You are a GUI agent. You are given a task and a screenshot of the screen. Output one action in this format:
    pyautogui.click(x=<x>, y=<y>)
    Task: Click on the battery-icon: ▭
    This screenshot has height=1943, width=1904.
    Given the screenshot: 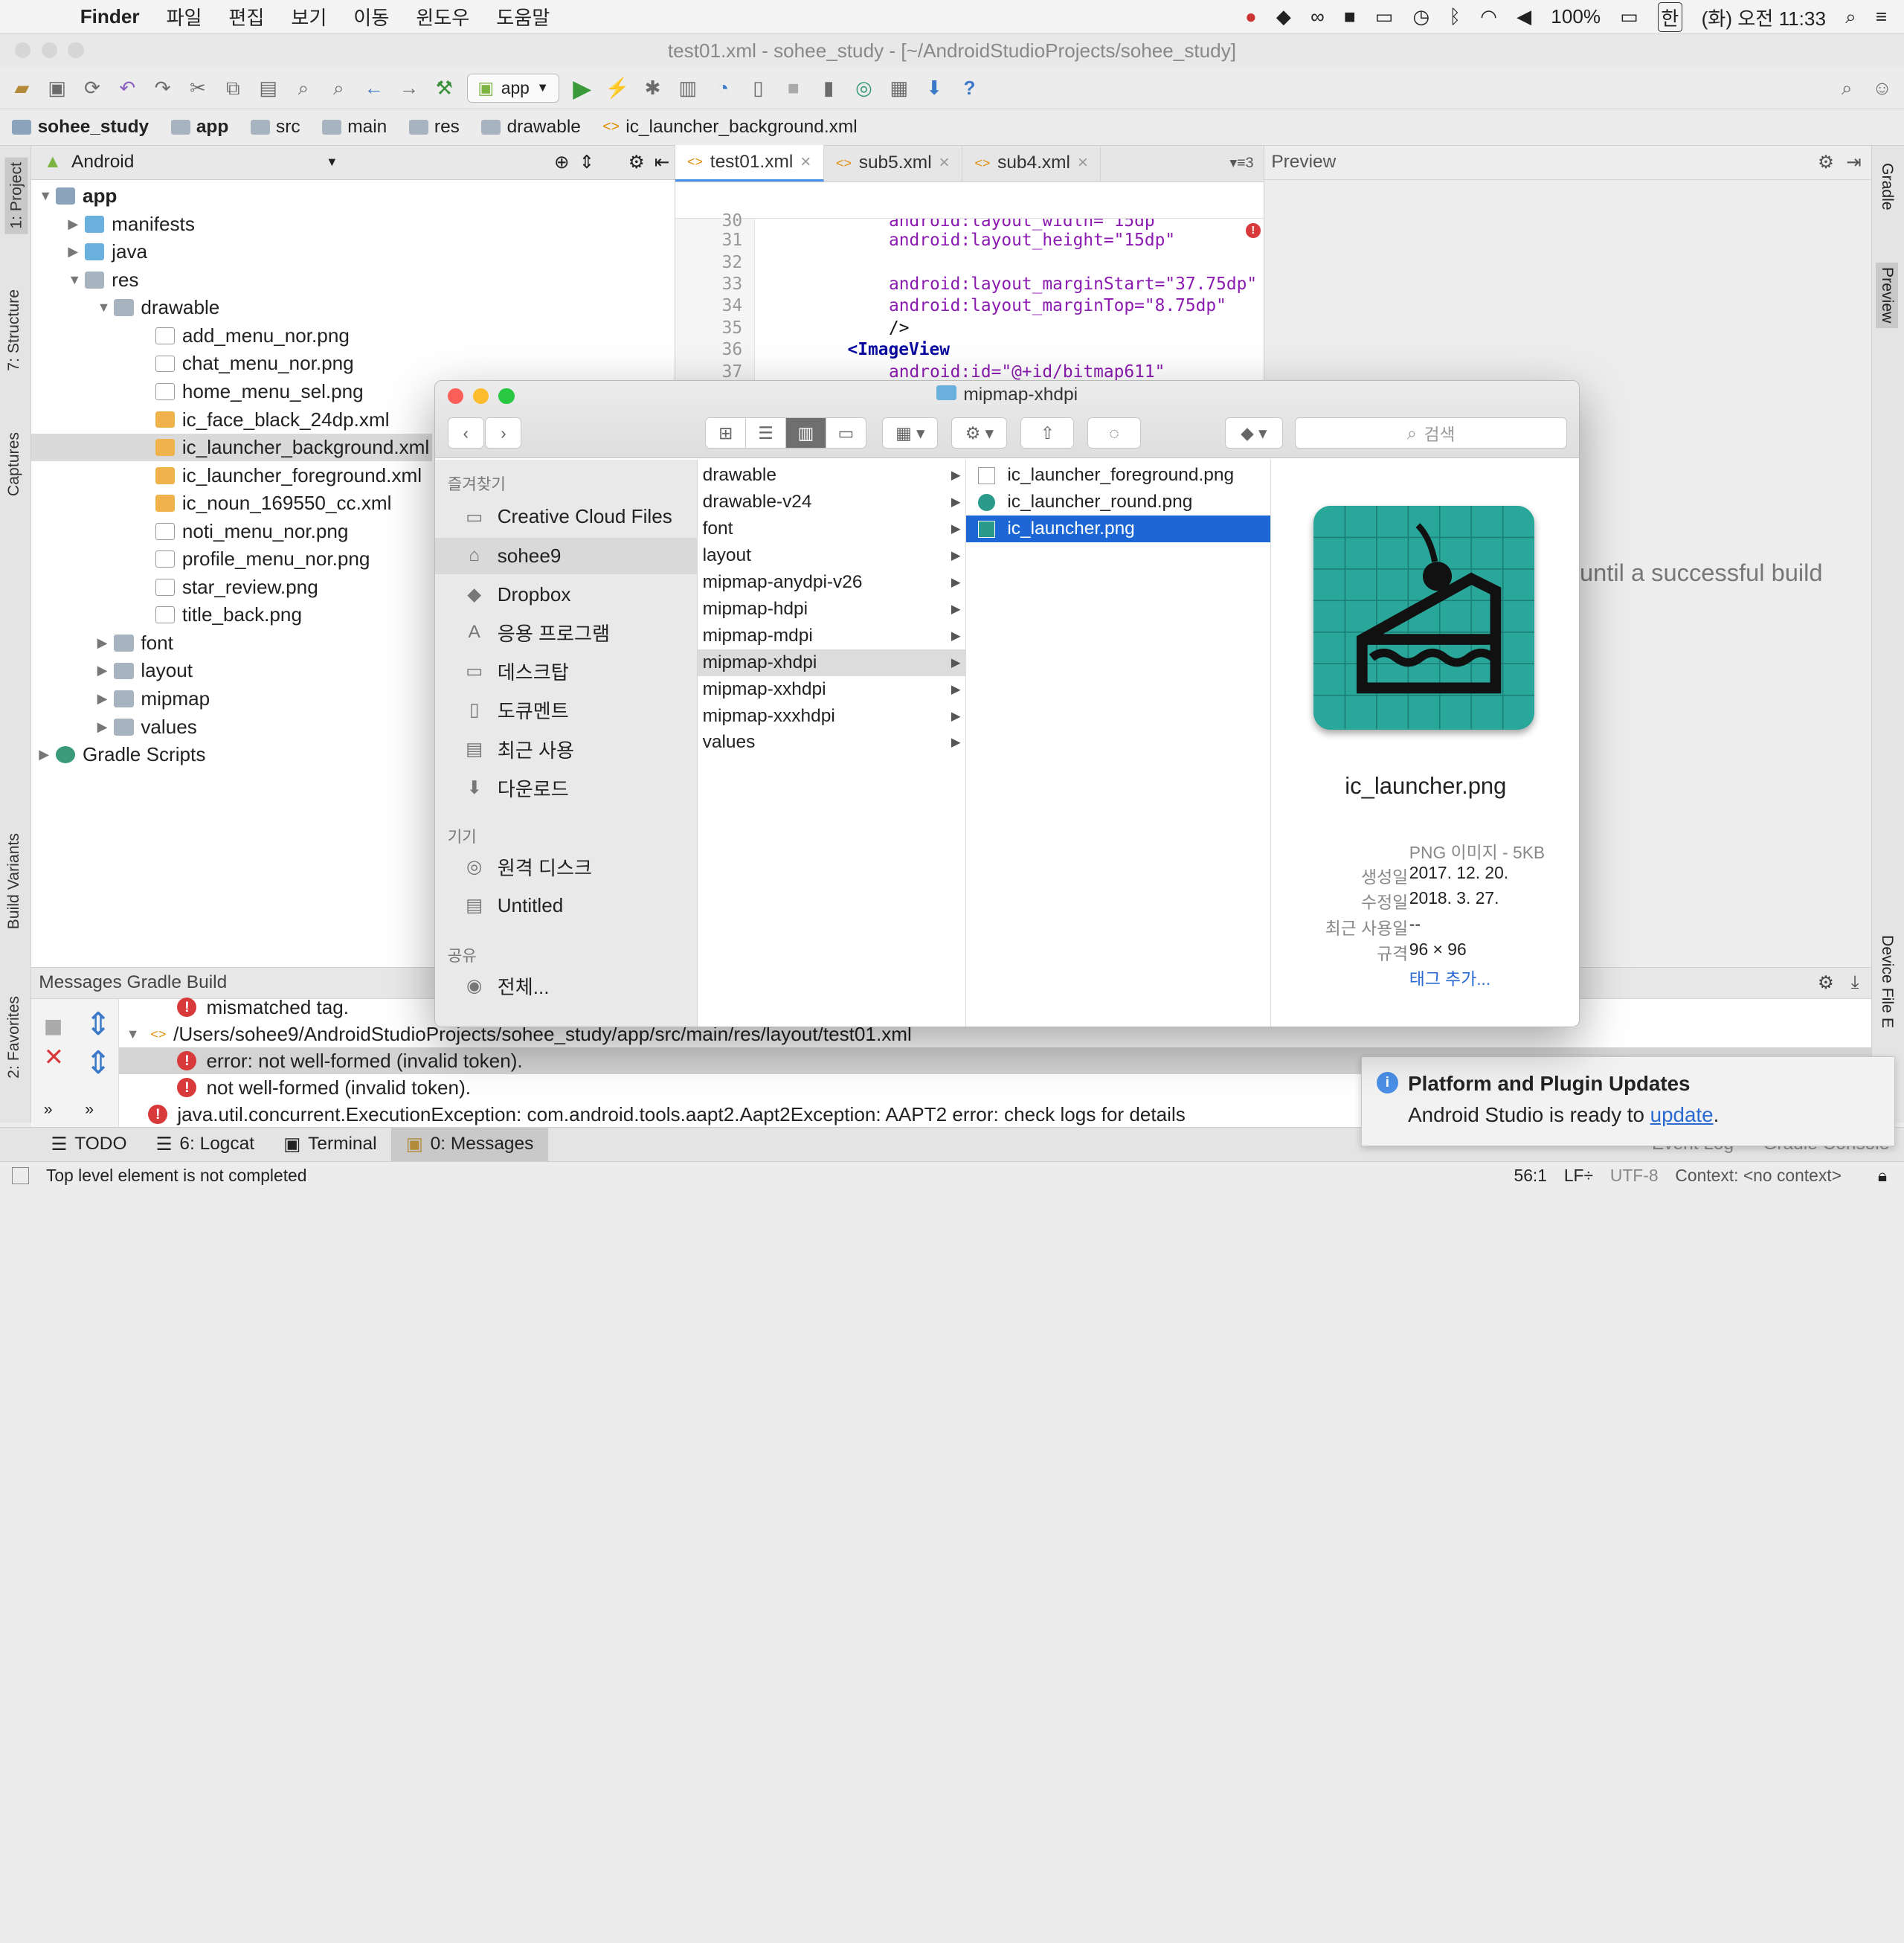 What is the action you would take?
    pyautogui.click(x=1629, y=16)
    